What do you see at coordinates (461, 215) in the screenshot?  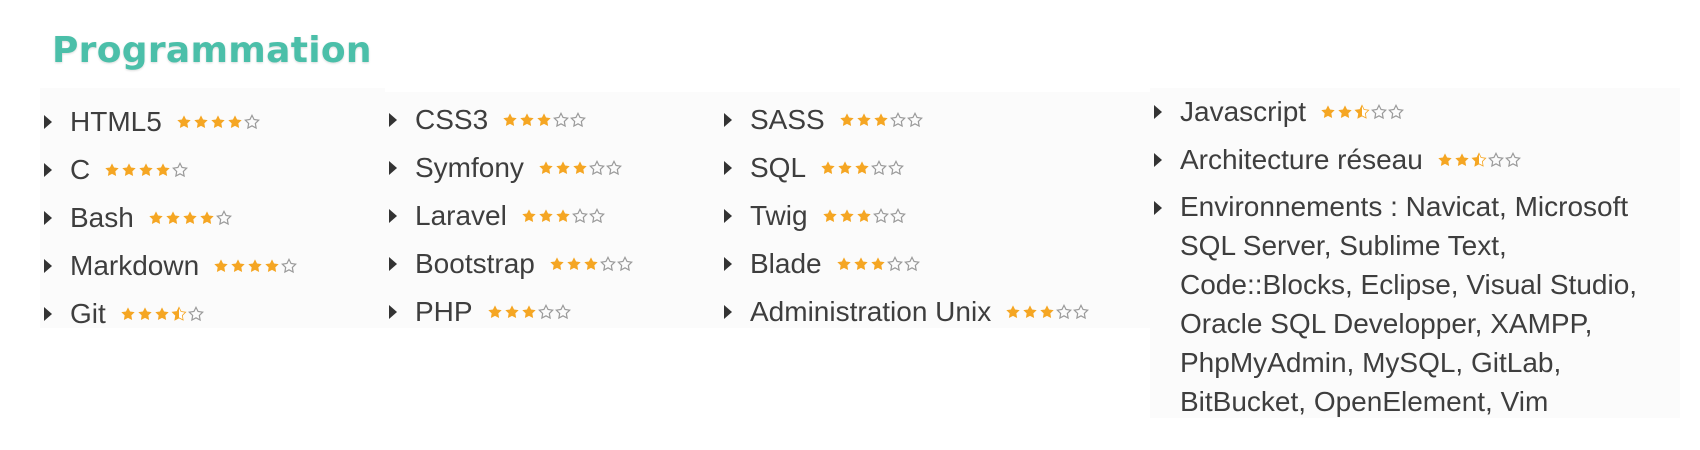 I see `skill-label: Laravel` at bounding box center [461, 215].